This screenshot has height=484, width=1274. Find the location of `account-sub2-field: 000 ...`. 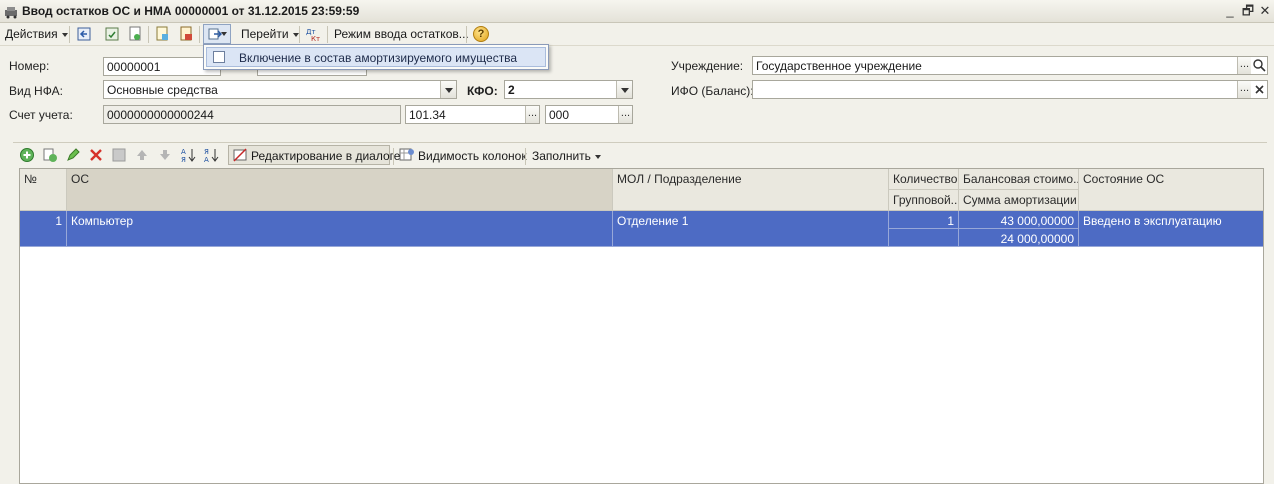

account-sub2-field: 000 ... is located at coordinates (589, 114).